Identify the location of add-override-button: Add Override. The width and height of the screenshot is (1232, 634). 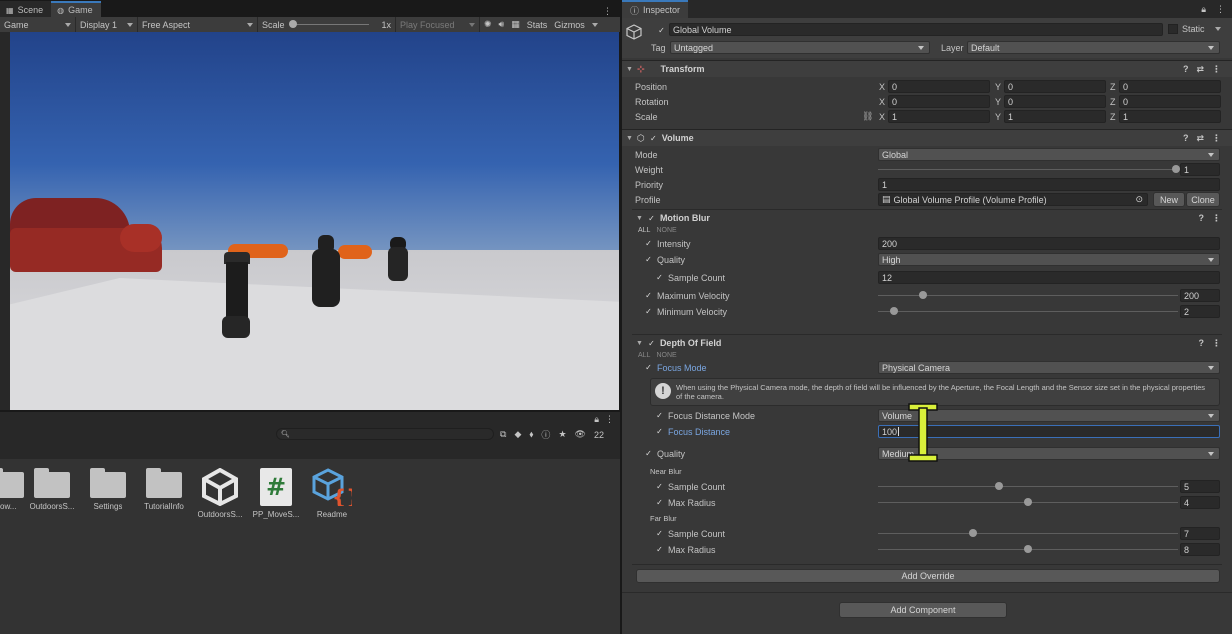
(928, 576).